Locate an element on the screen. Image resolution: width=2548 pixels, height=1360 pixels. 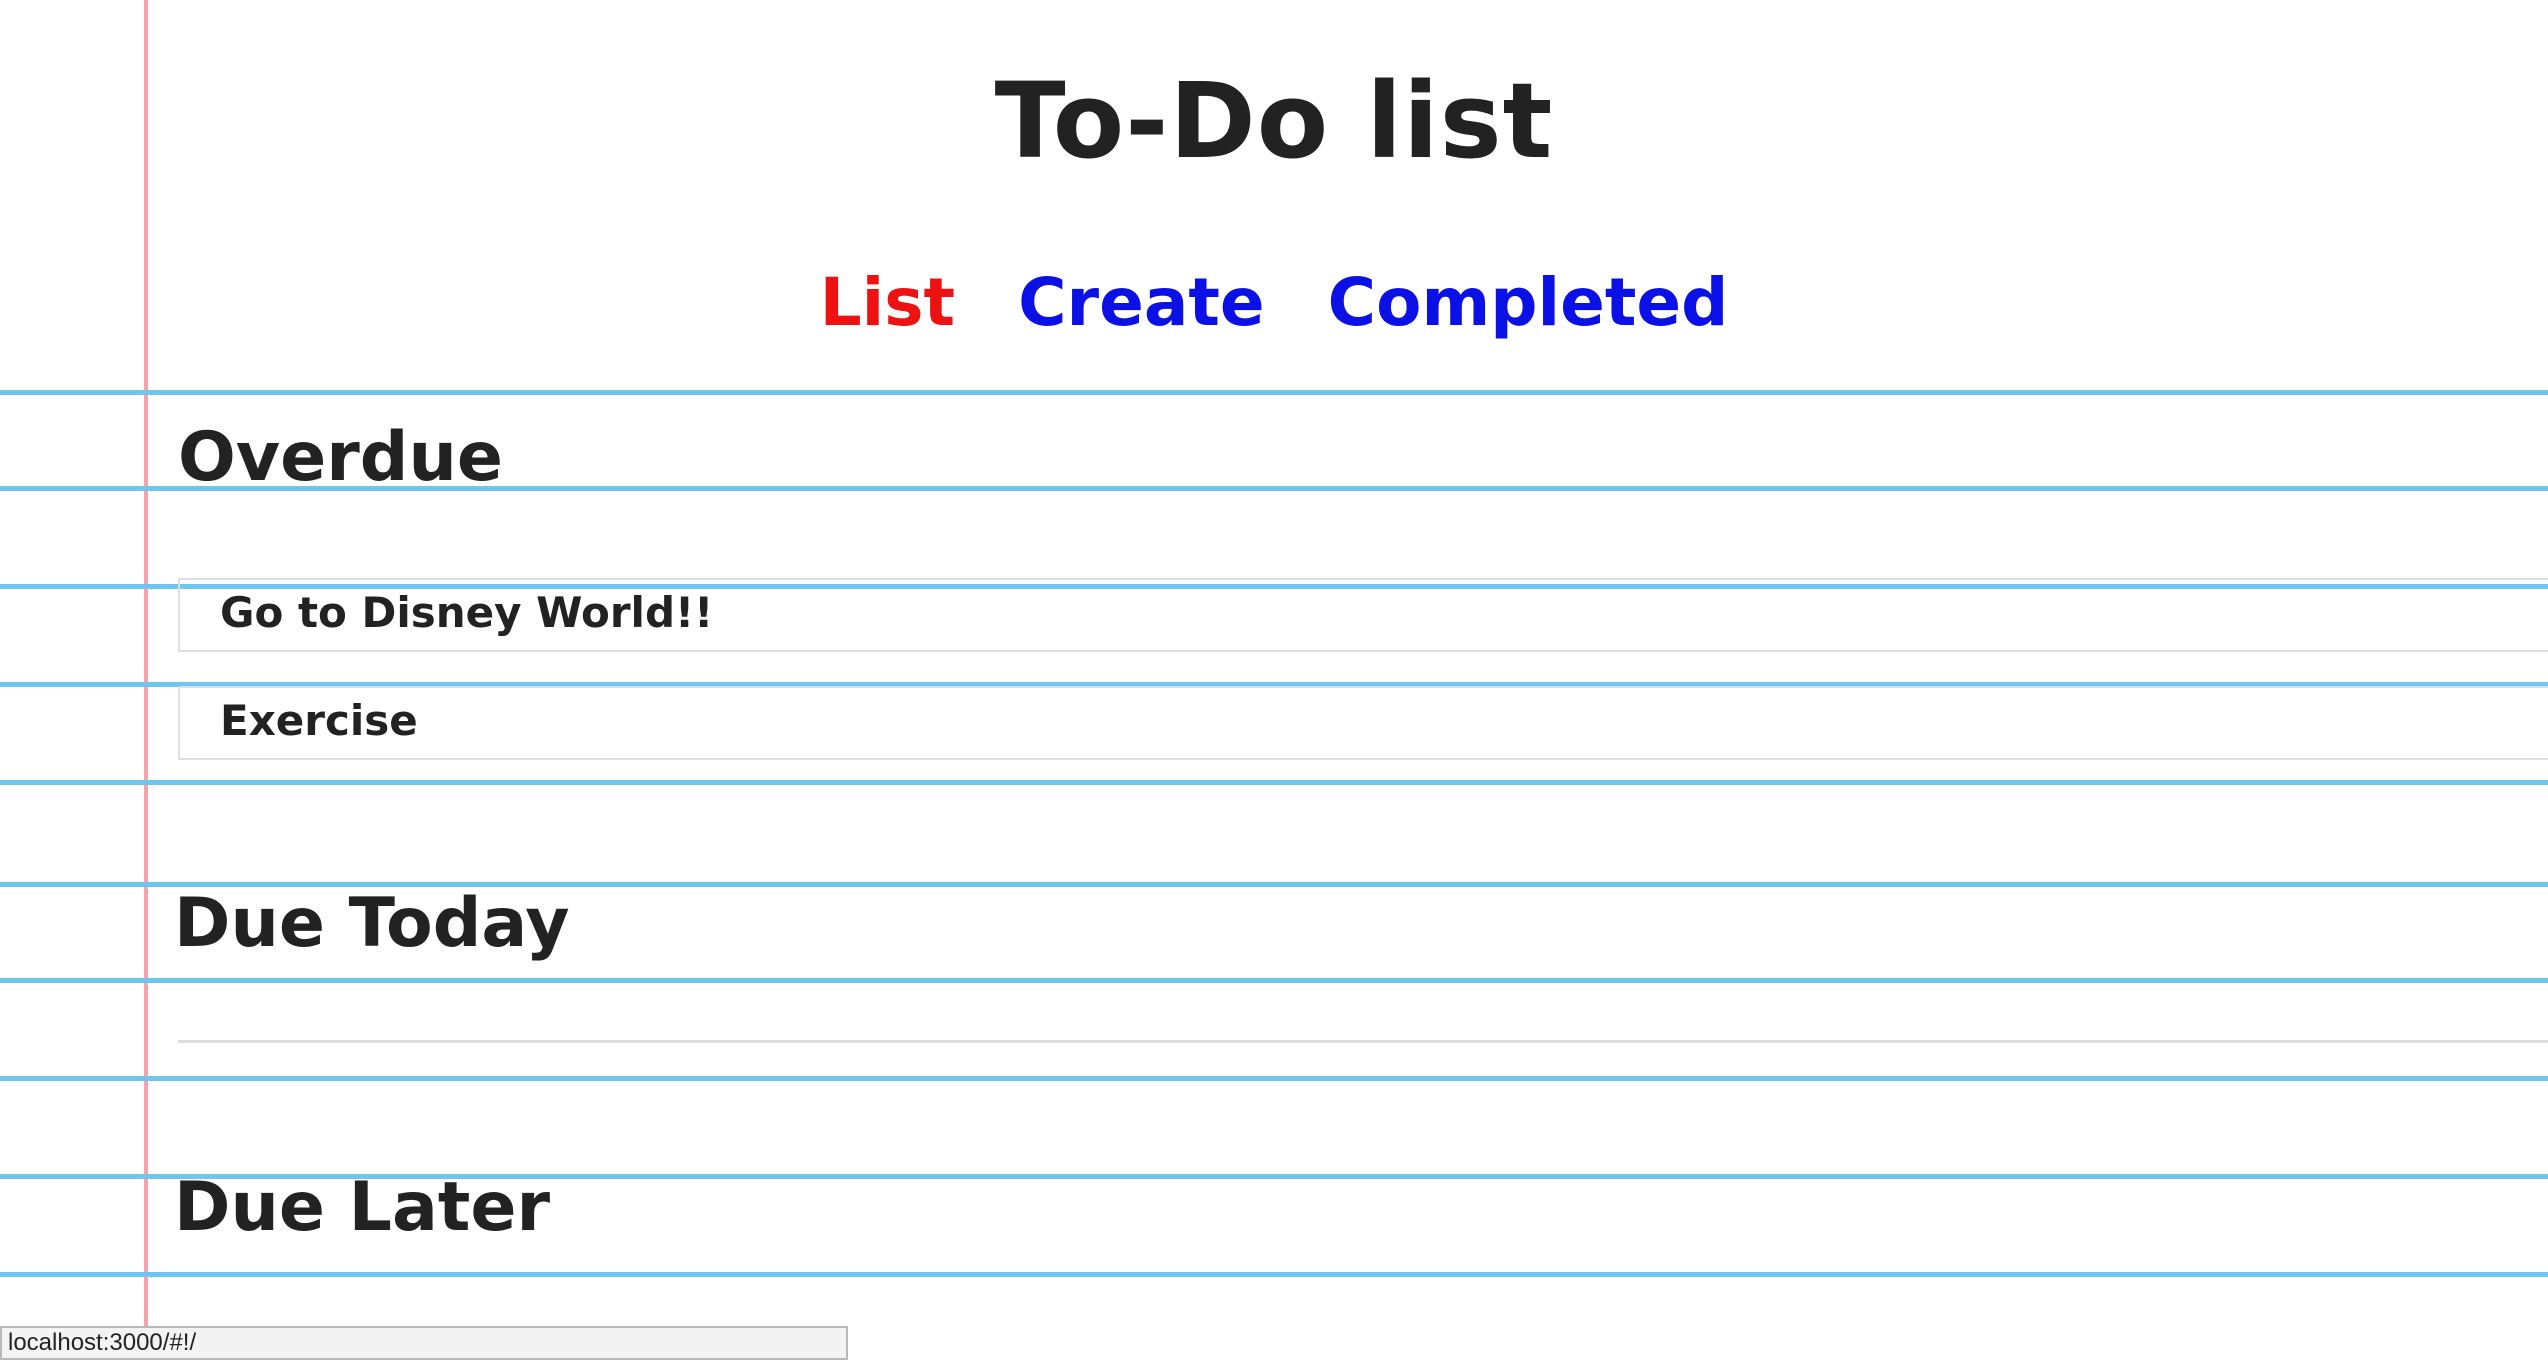
due-today-heading: Due Today is located at coordinates (372, 923).